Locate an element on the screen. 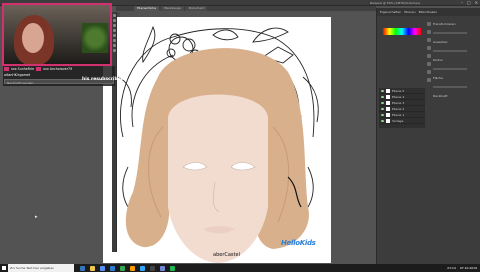  face-shape is located at coordinates (218, 178).